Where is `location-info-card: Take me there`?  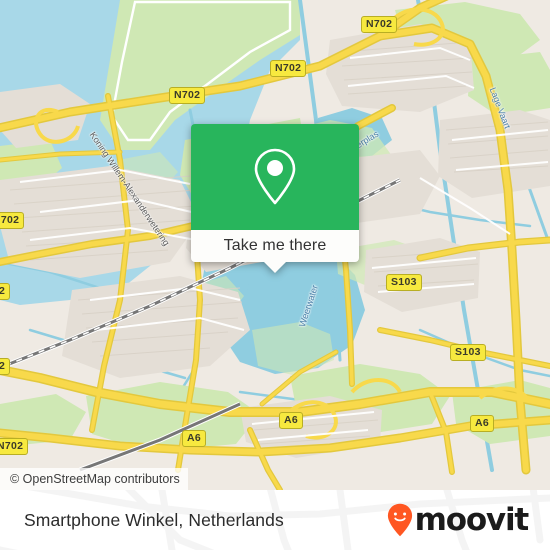 location-info-card: Take me there is located at coordinates (275, 198).